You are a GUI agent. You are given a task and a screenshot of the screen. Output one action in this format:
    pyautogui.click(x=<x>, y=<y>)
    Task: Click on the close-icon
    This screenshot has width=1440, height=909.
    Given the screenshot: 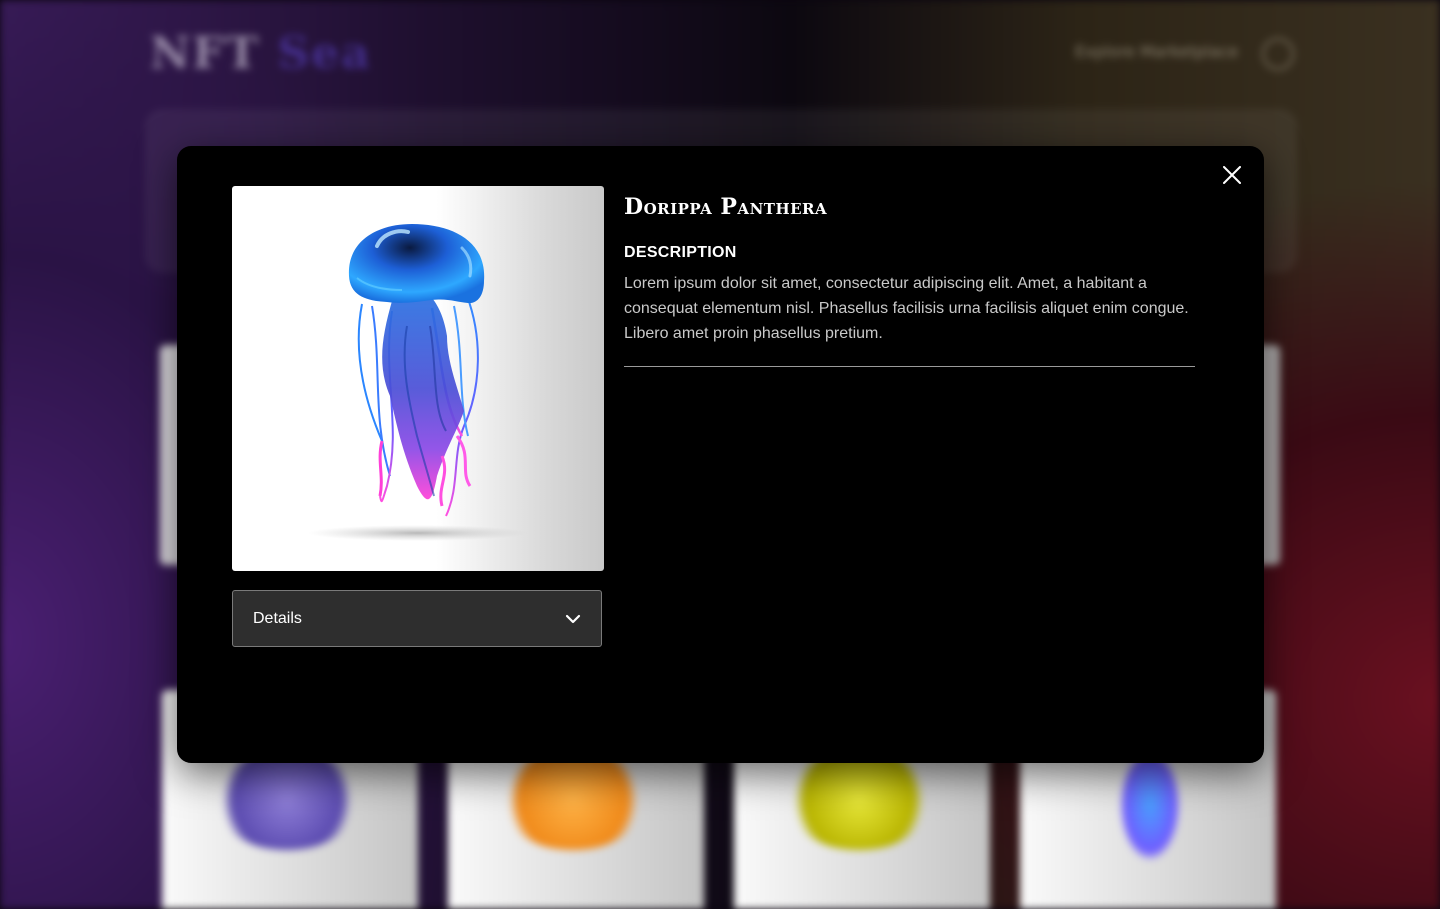 What is the action you would take?
    pyautogui.click(x=1232, y=175)
    